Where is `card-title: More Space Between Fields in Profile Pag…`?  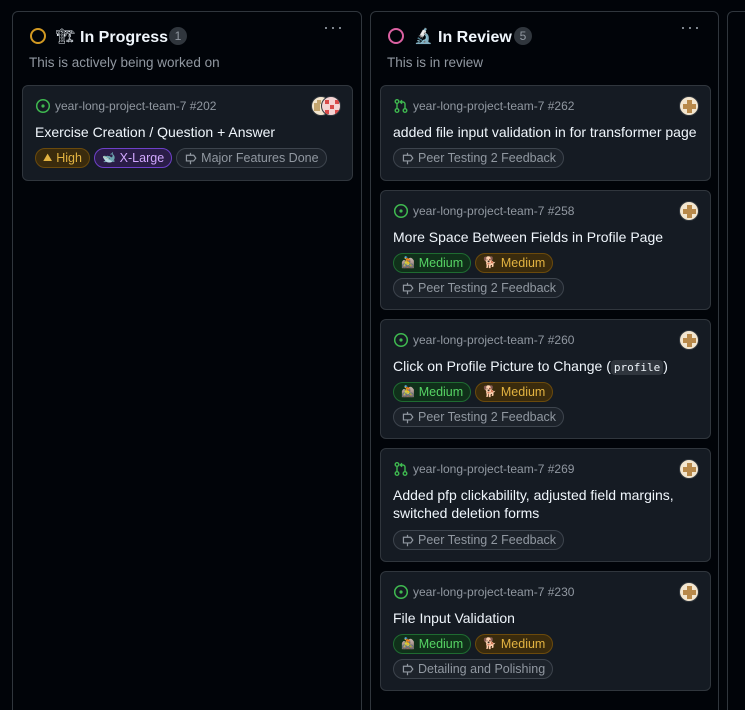 card-title: More Space Between Fields in Profile Pag… is located at coordinates (528, 237).